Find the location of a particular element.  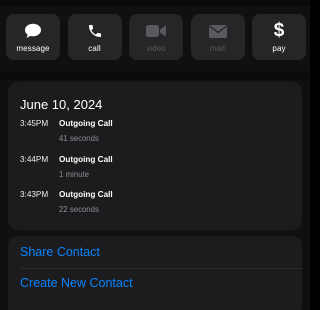

call-time: 3:44PM is located at coordinates (34, 159).